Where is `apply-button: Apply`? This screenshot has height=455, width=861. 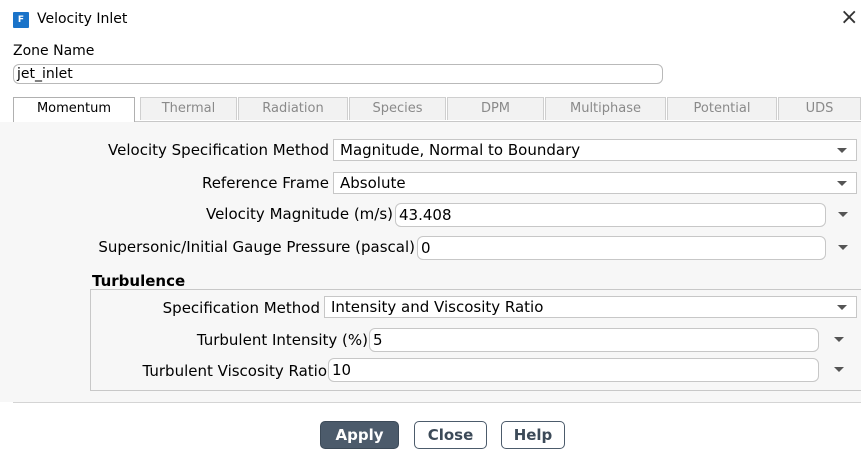
apply-button: Apply is located at coordinates (359, 435).